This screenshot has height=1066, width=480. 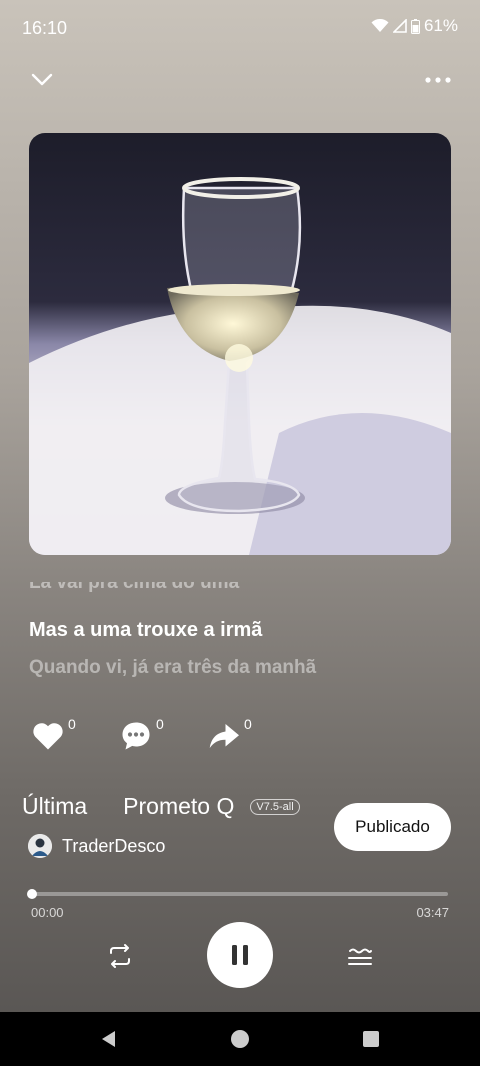 What do you see at coordinates (240, 28) in the screenshot?
I see `status-bar: 16:10 61%` at bounding box center [240, 28].